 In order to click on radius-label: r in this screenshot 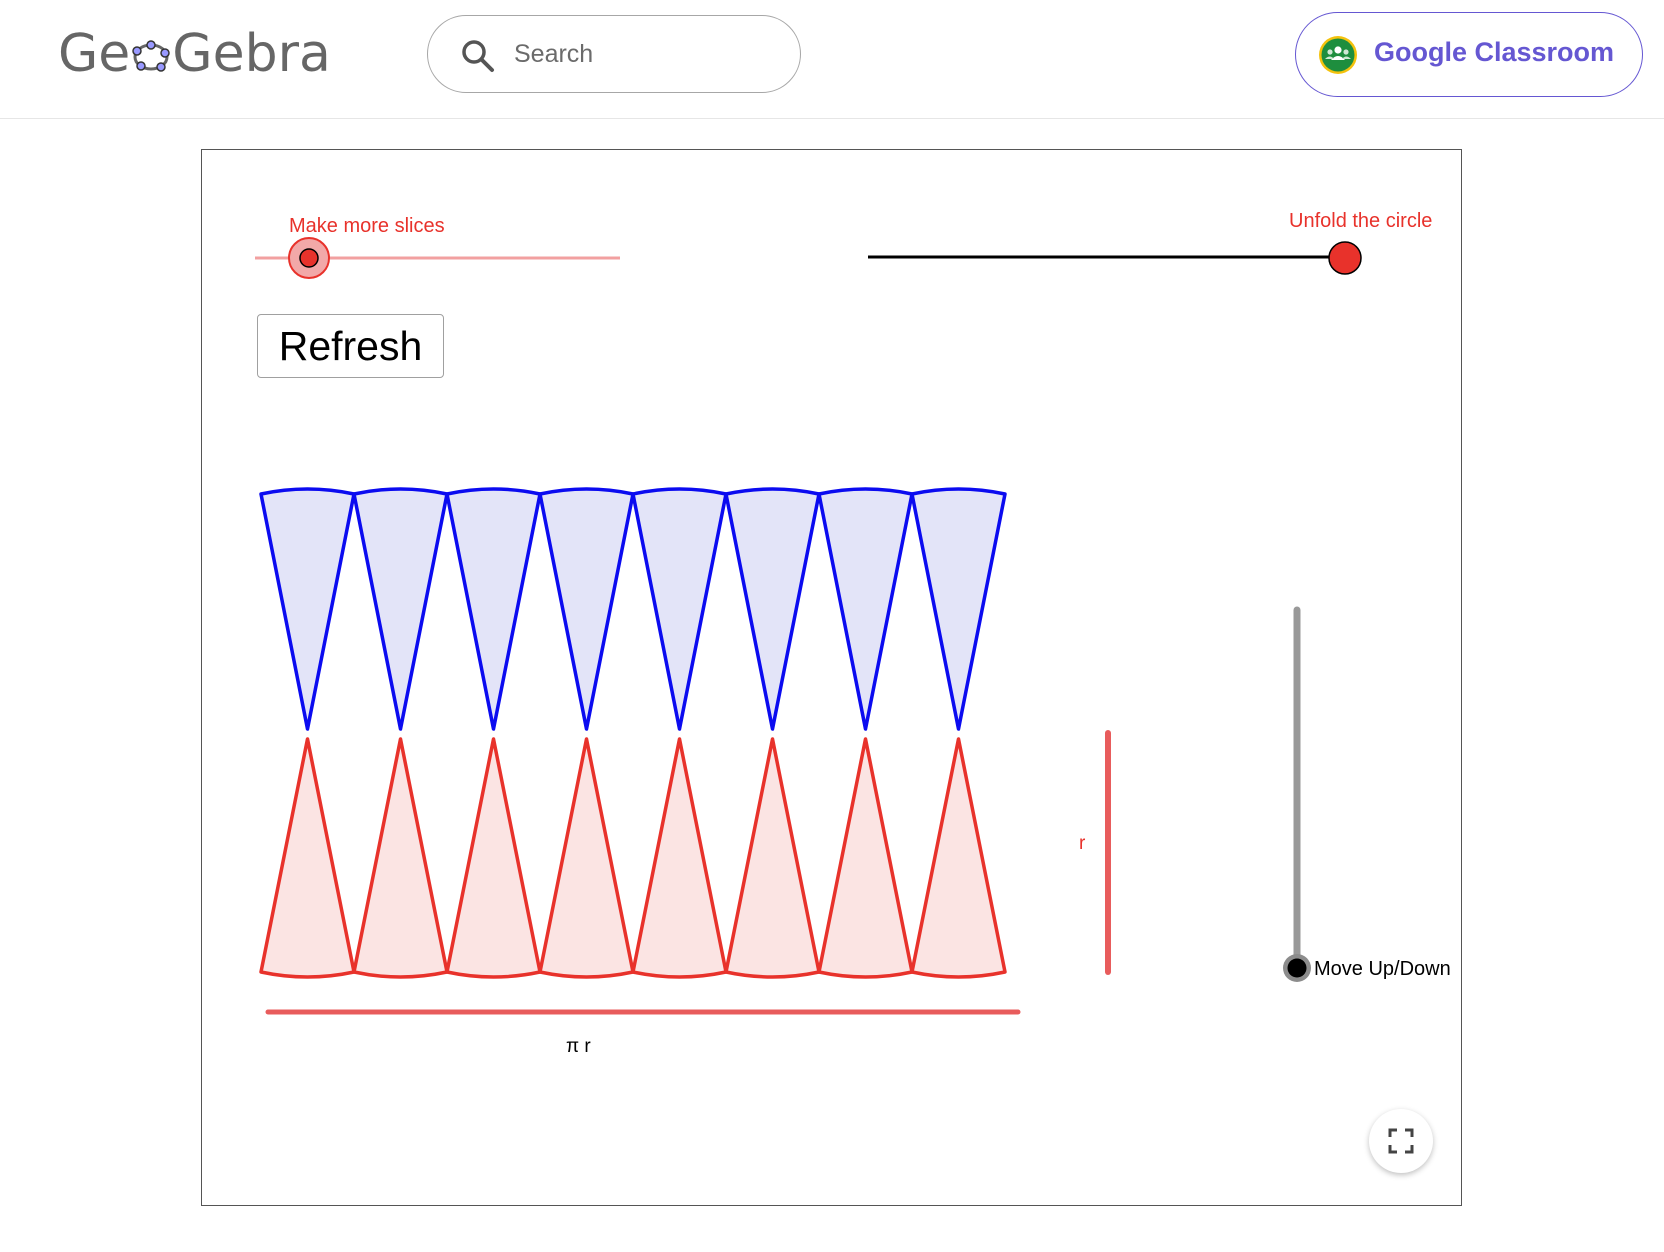, I will do `click(1082, 843)`.